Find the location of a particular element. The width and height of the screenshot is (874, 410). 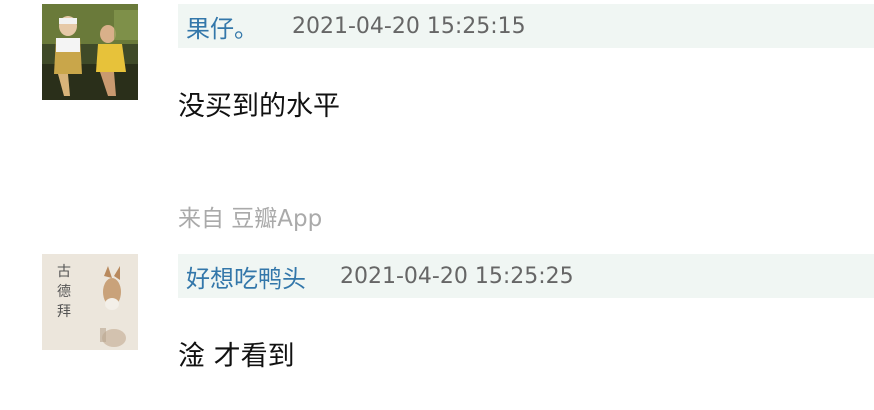

comment-header: 果仔。 2021-04-20 15:25:15 is located at coordinates (526, 26).